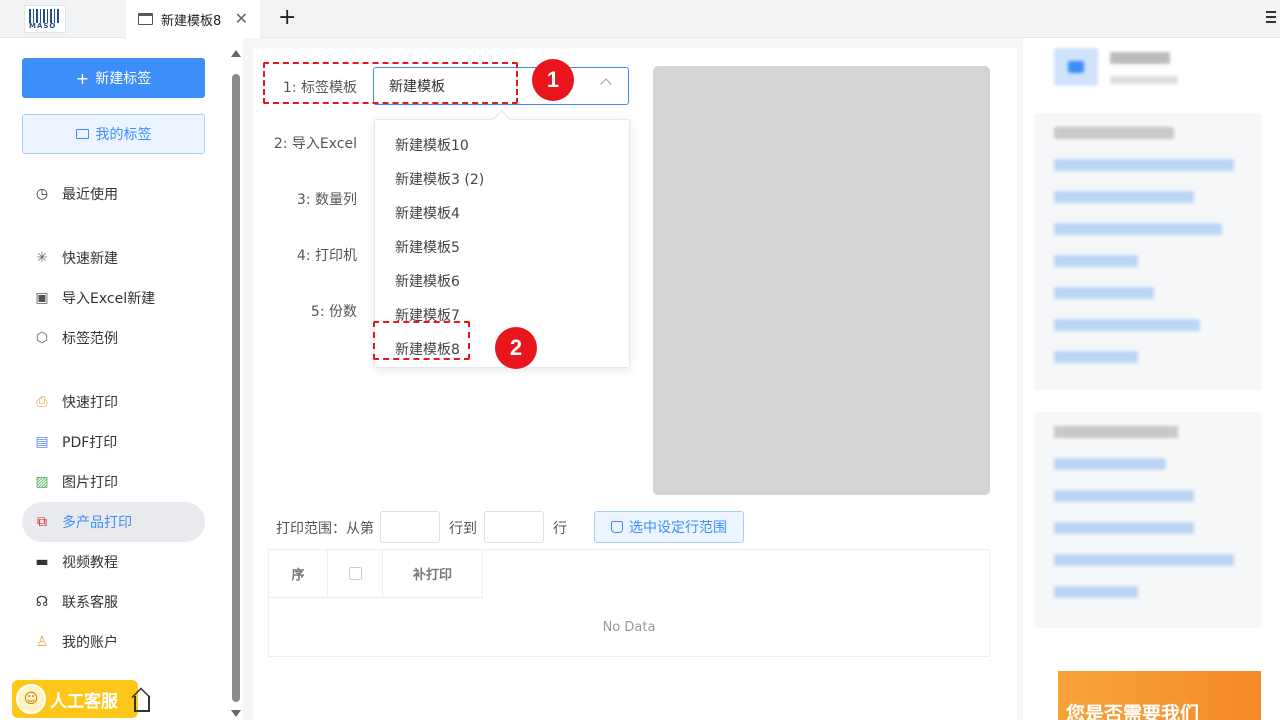 The image size is (1280, 720). I want to click on tab-template-8: 新建模板8 ✕, so click(193, 19).